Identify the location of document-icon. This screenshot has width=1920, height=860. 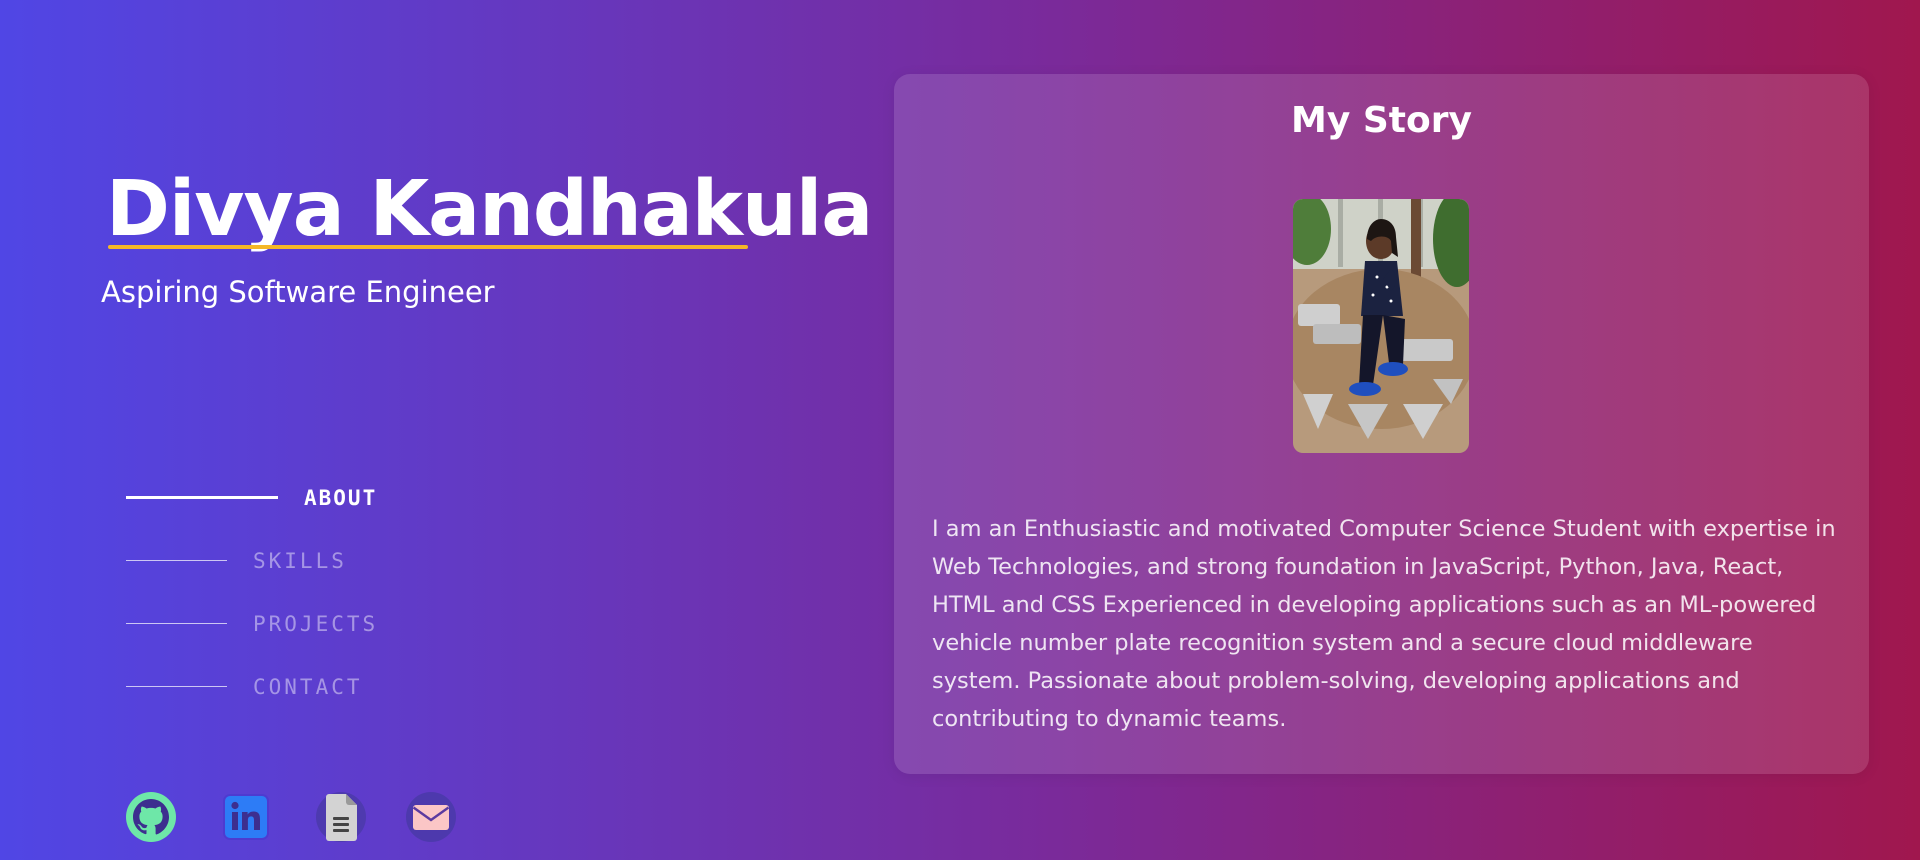
(341, 817).